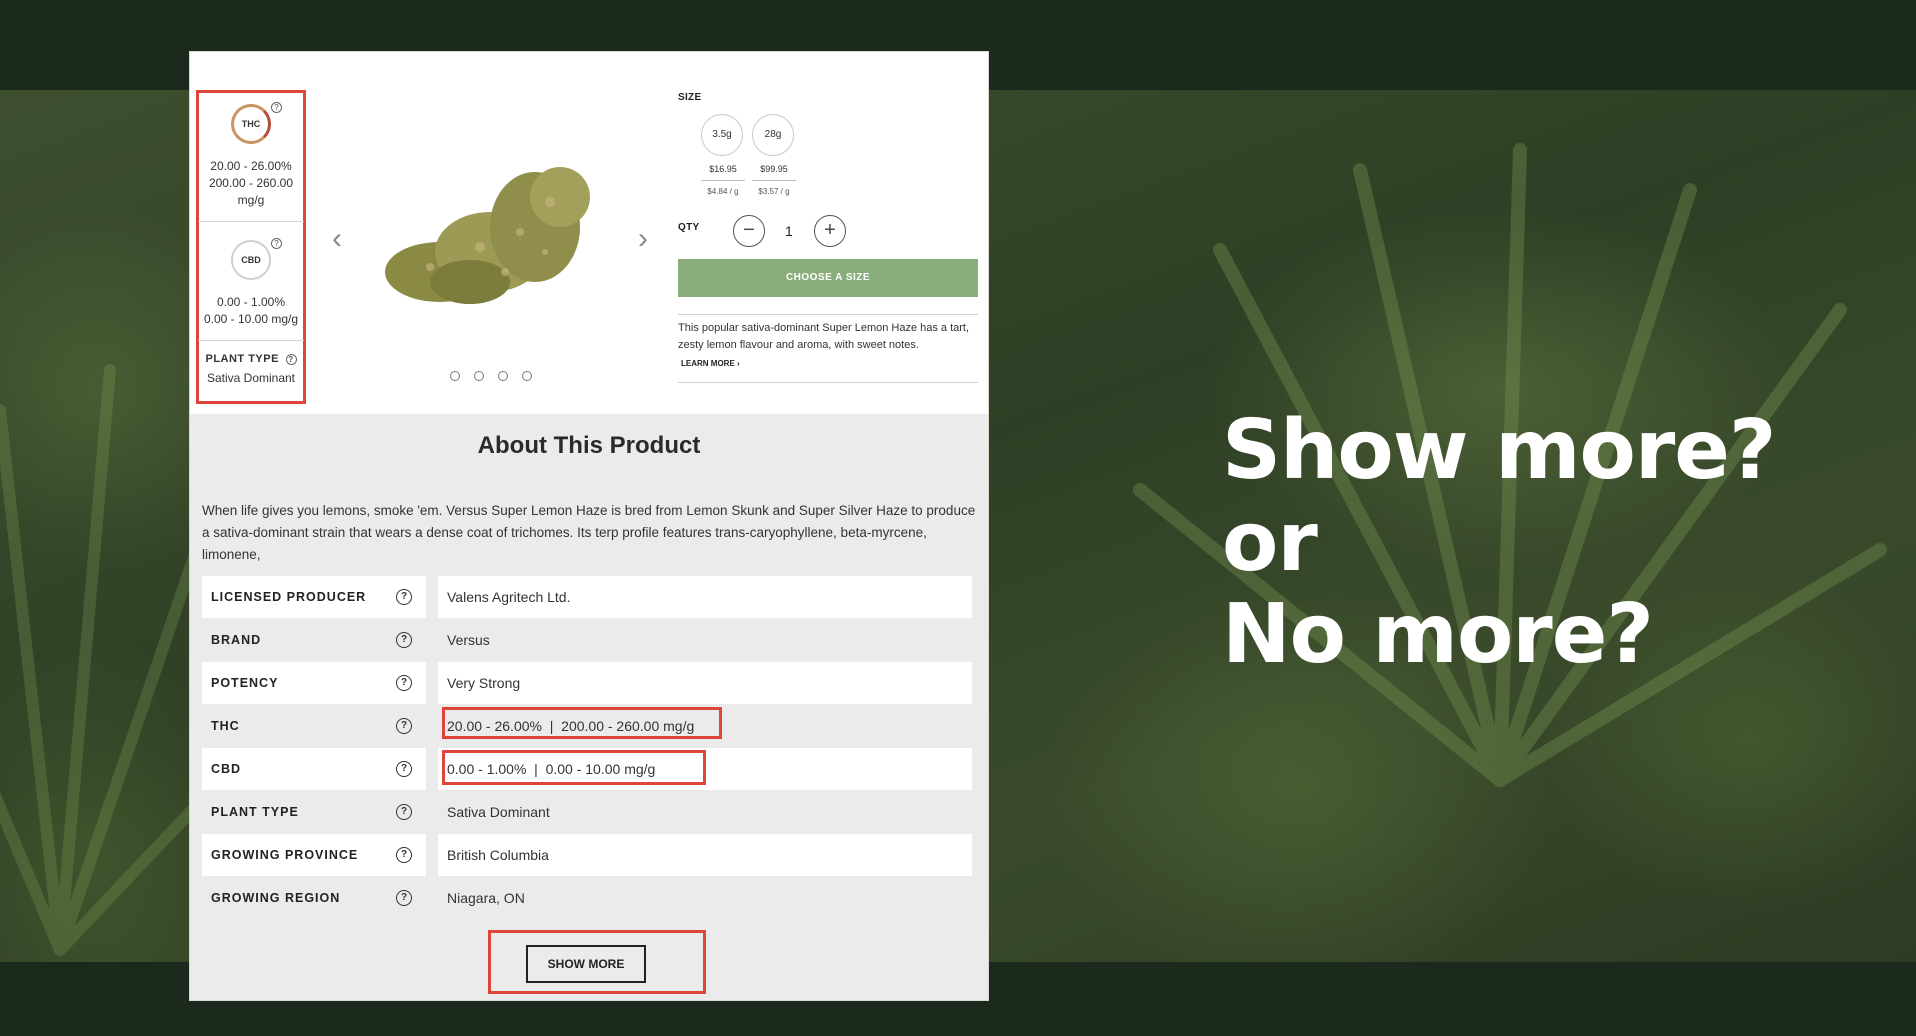  Describe the element at coordinates (255, 812) in the screenshot. I see `spec-key: PLANT TYPE` at that location.